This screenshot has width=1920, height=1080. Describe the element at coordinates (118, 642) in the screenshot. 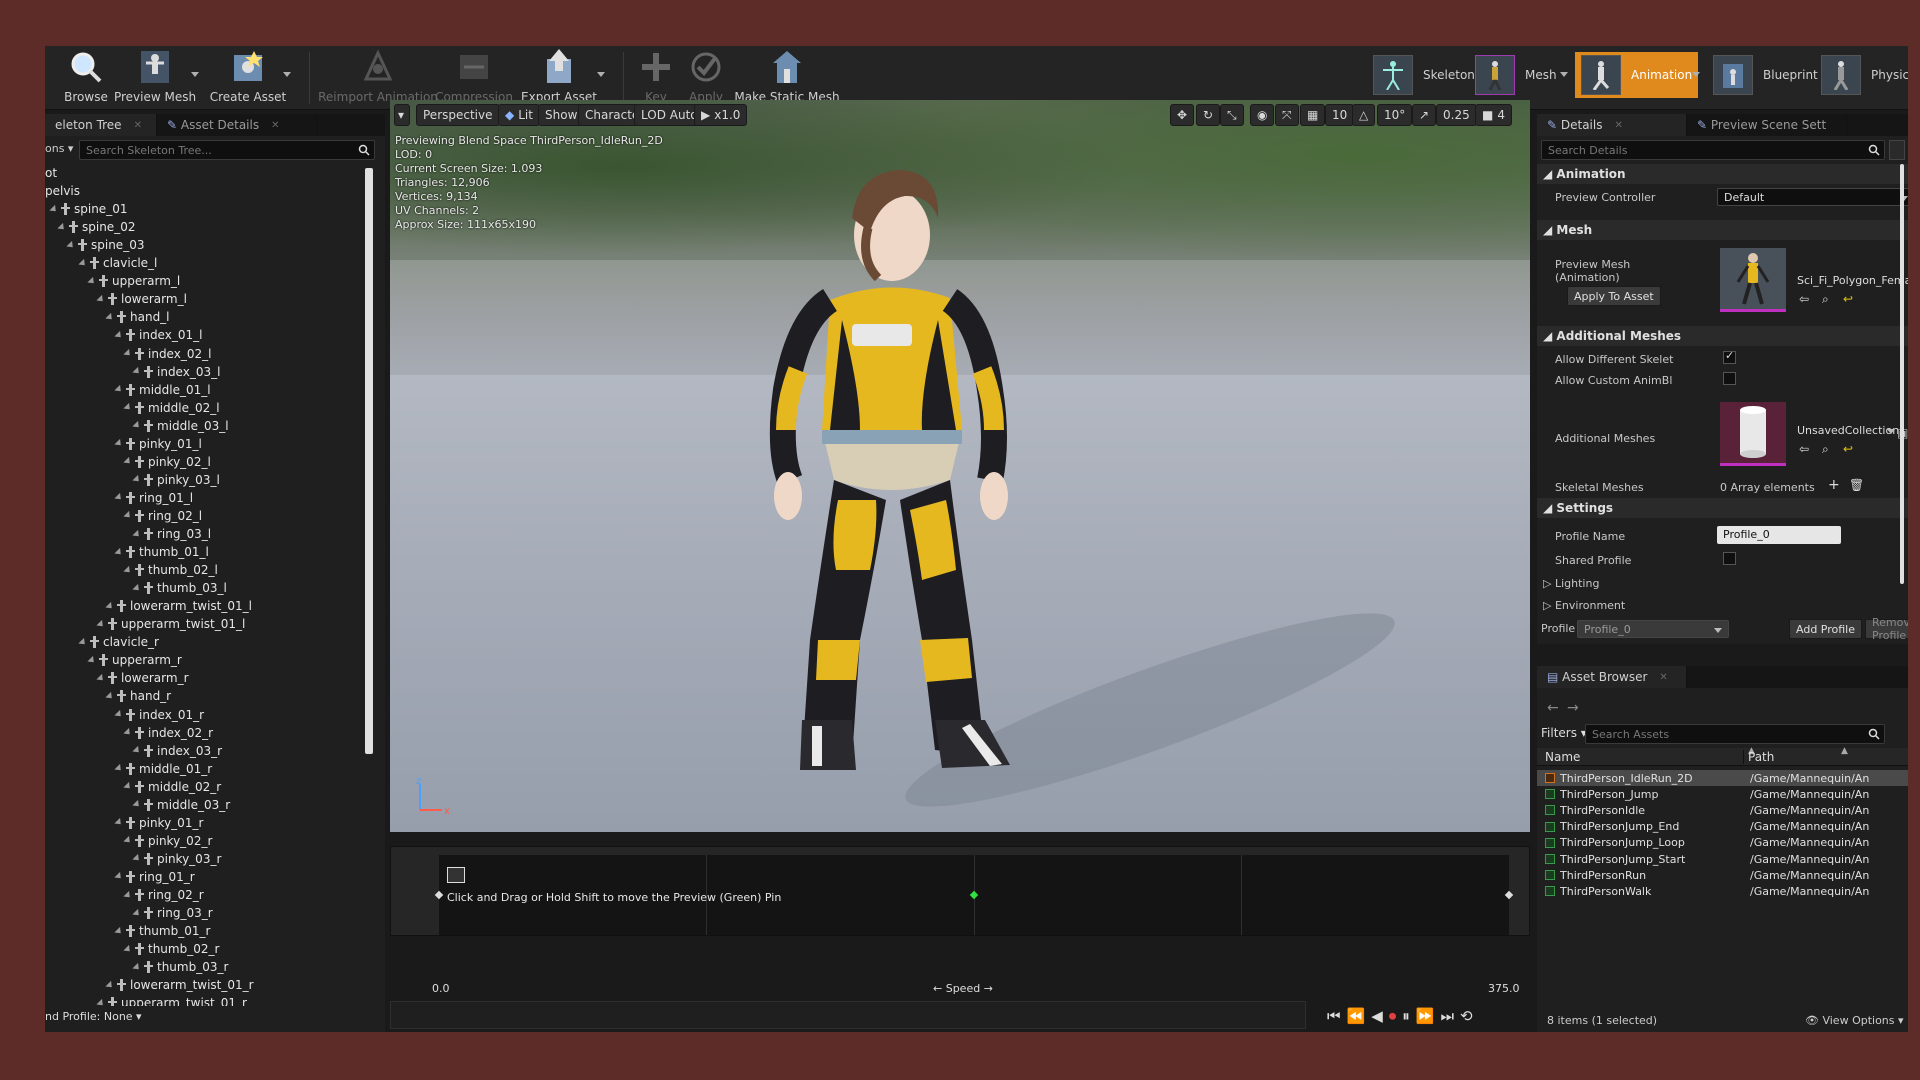

I see `bone-item: clavicle_r` at that location.